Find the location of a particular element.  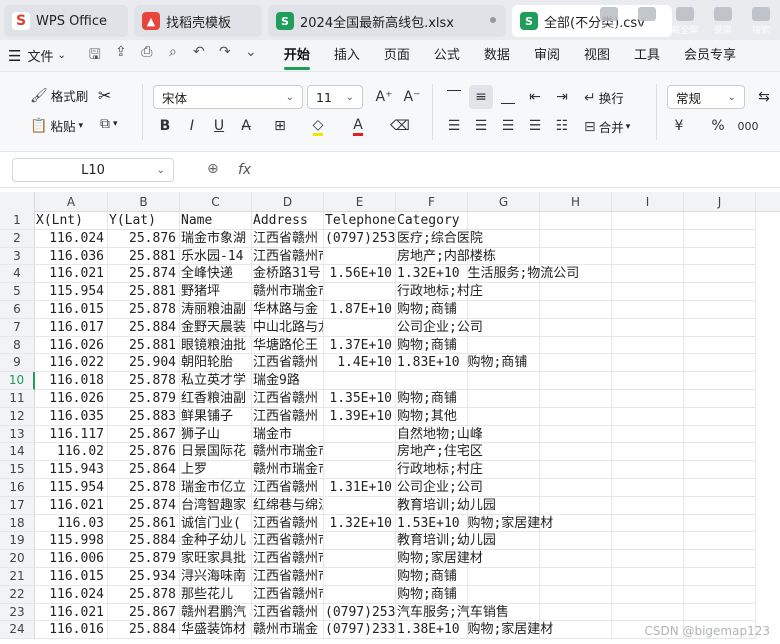

align-left-button: ☰ is located at coordinates (454, 126).